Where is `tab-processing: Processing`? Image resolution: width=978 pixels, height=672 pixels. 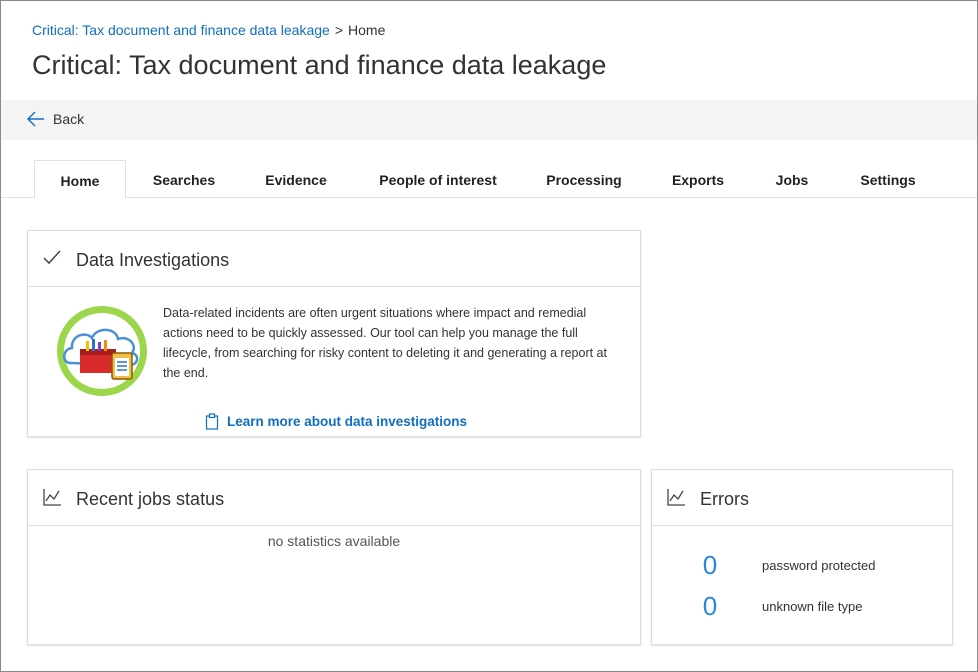
tab-processing: Processing is located at coordinates (584, 179).